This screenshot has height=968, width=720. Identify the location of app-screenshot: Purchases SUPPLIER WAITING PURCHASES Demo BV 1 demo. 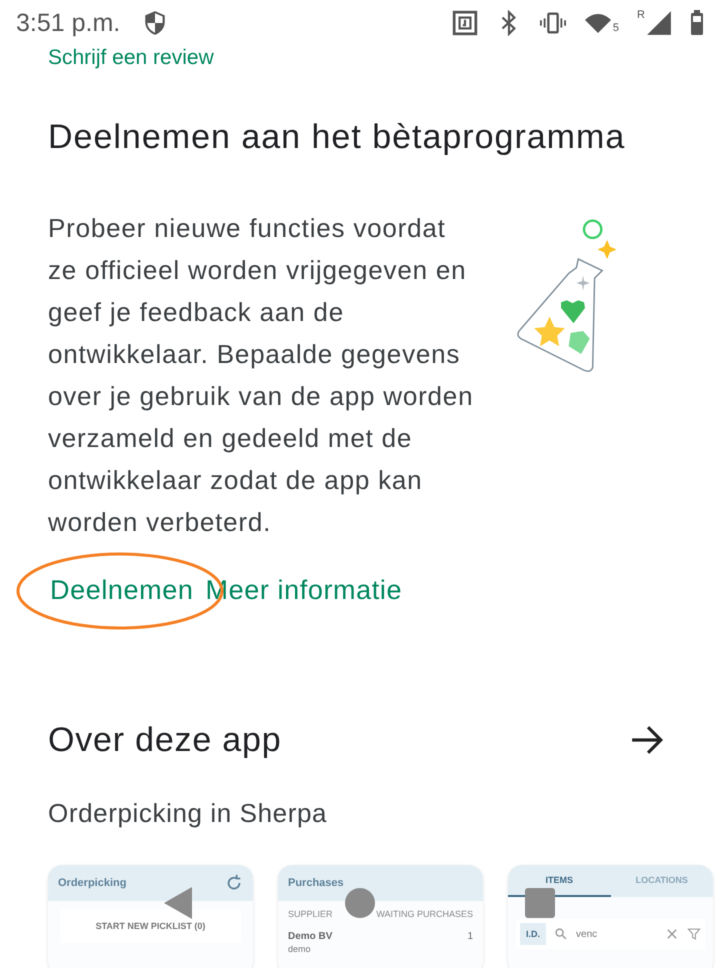
(380, 916).